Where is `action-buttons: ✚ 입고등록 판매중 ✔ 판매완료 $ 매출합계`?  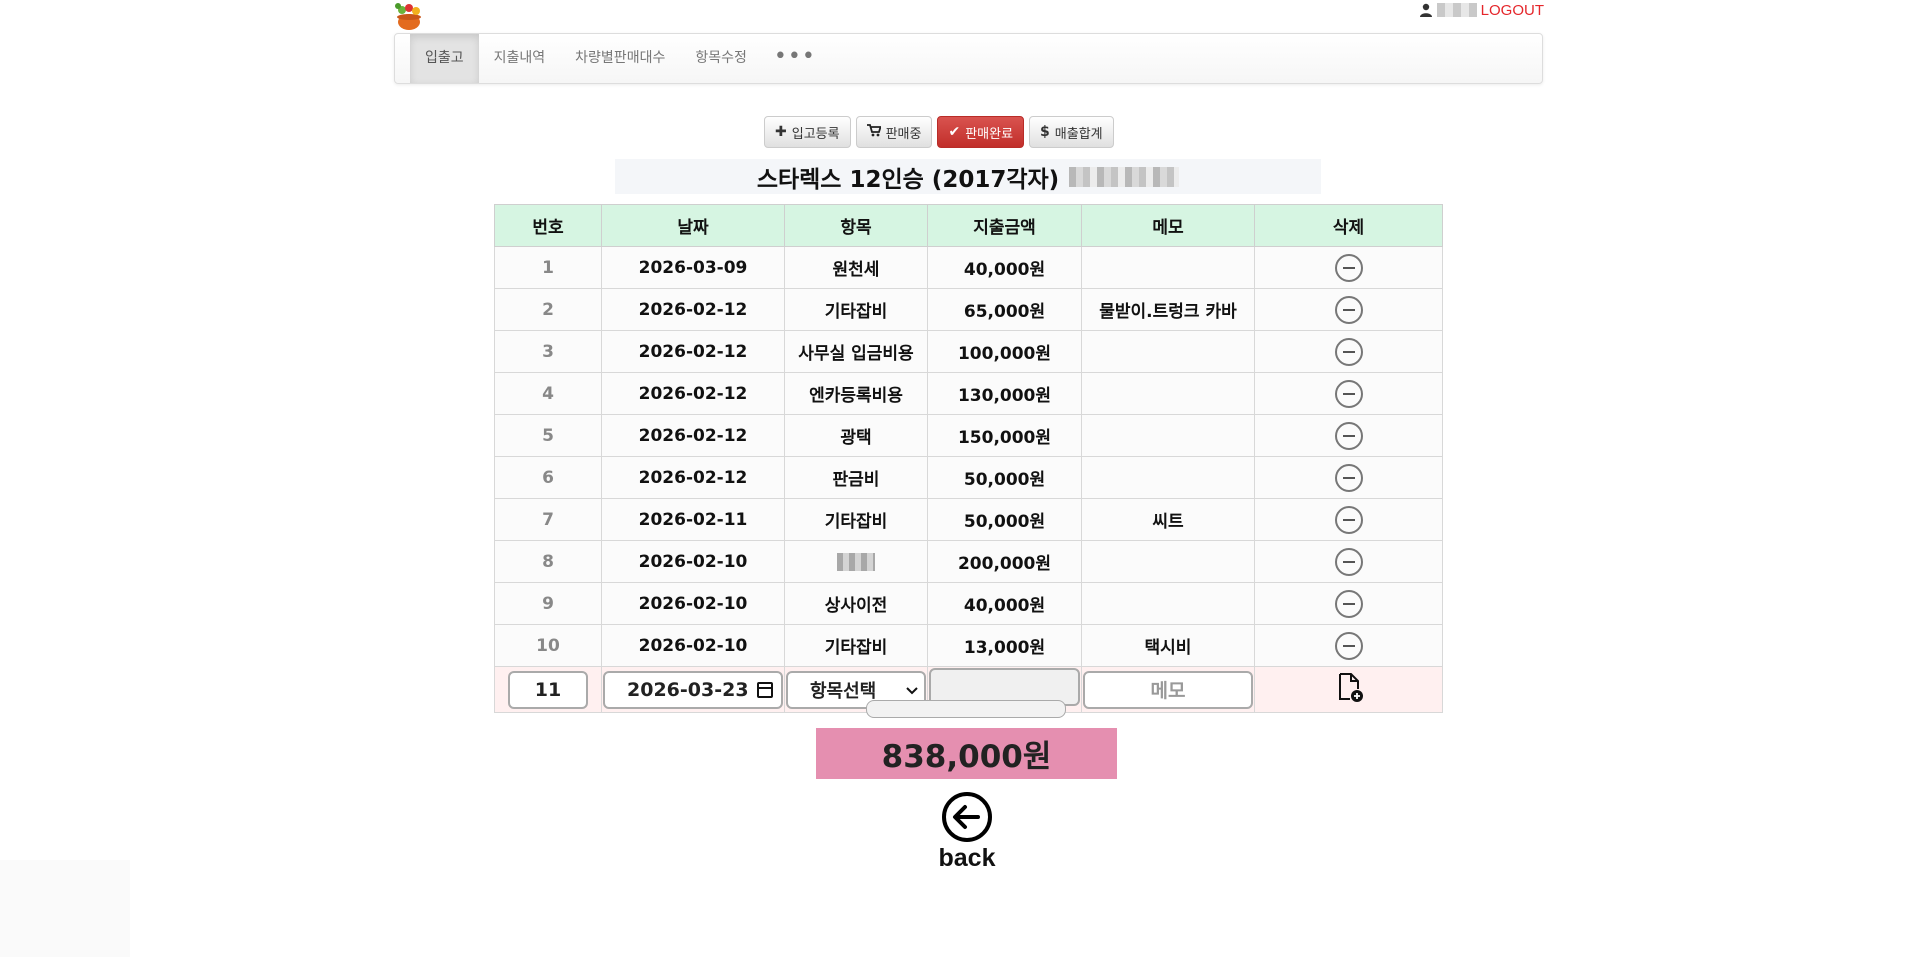
action-buttons: ✚ 입고등록 판매중 ✔ 판매완료 $ 매출합계 is located at coordinates (939, 132).